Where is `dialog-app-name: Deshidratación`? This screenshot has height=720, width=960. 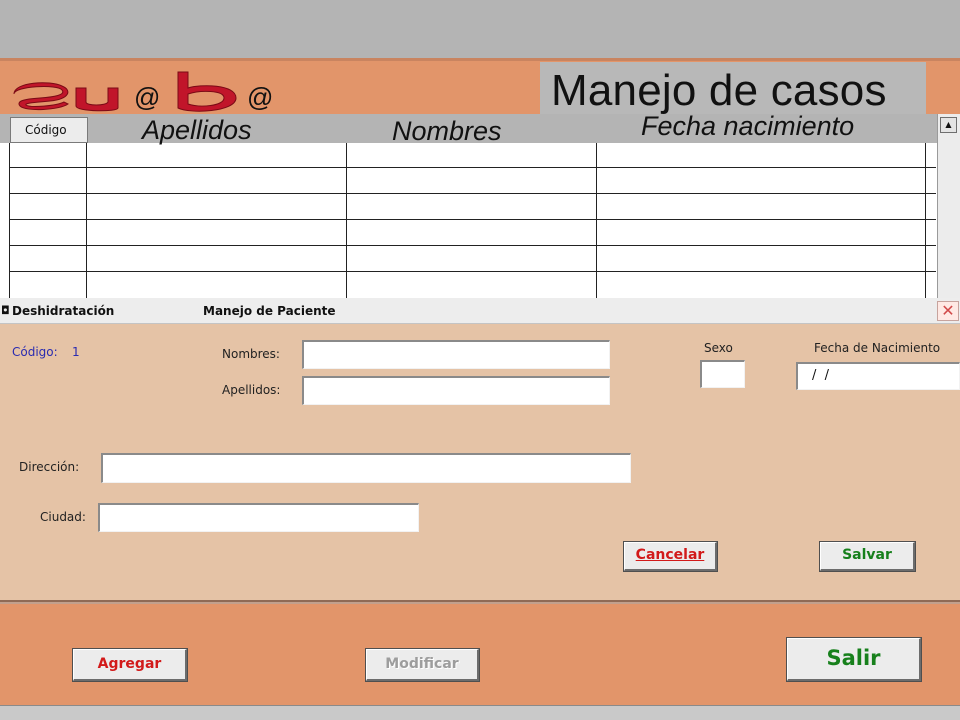 dialog-app-name: Deshidratación is located at coordinates (63, 311).